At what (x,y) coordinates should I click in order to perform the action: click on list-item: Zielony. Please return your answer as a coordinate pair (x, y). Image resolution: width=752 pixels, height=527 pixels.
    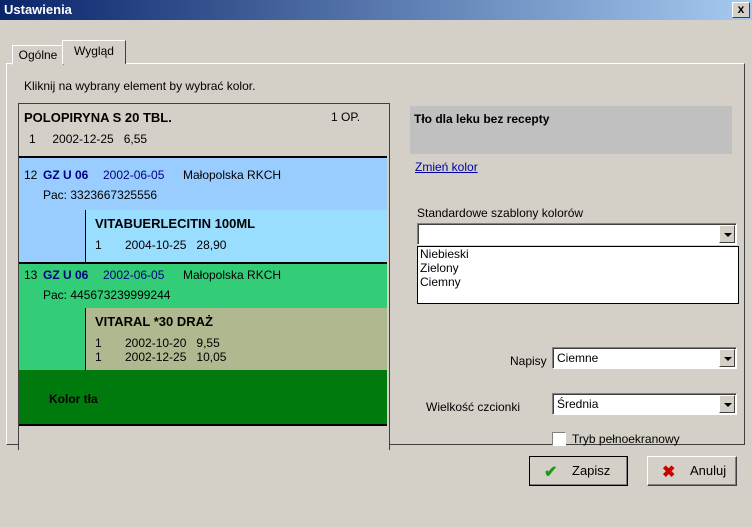
    Looking at the image, I should click on (578, 268).